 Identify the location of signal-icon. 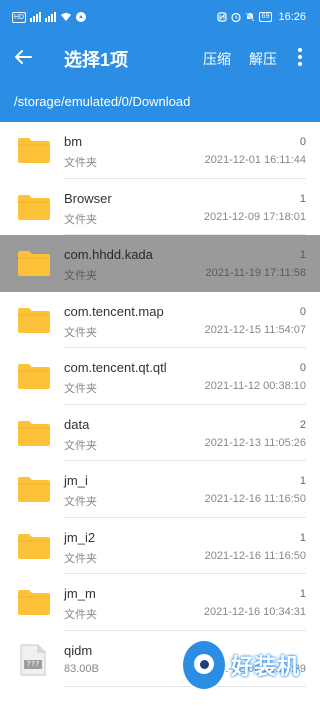
(36, 17).